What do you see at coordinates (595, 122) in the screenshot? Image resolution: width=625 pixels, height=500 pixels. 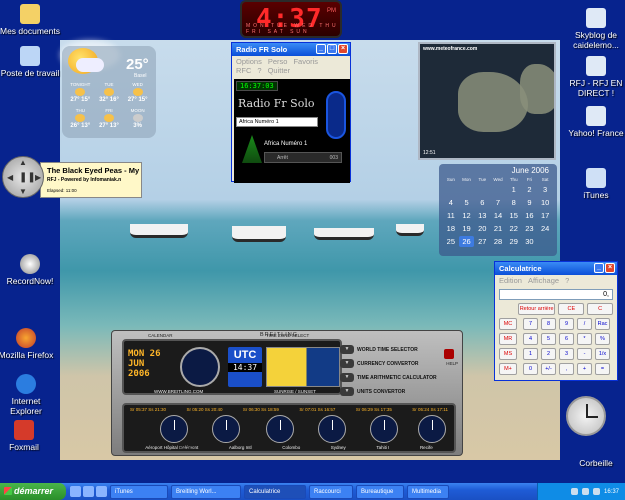 I see `desktop-icon-yahoo: Yahoo! France` at bounding box center [595, 122].